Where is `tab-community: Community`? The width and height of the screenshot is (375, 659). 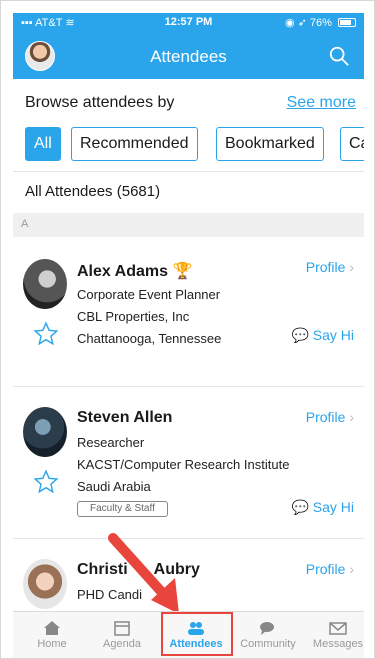
tab-community: Community is located at coordinates (268, 635).